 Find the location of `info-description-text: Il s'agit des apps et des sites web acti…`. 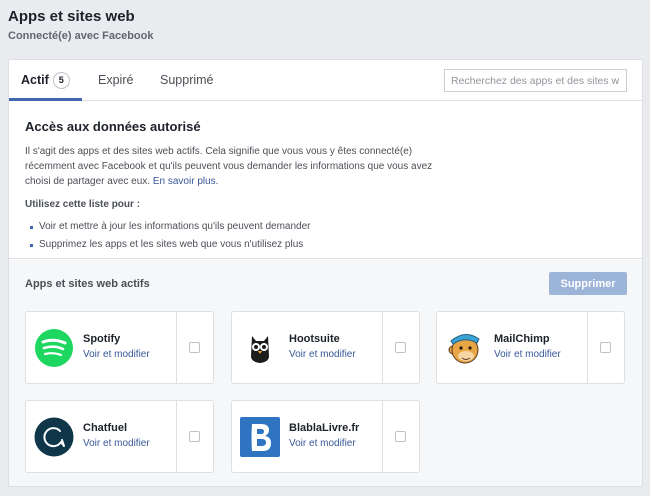

info-description-text: Il s'agit des apps et des sites web acti… is located at coordinates (229, 166).